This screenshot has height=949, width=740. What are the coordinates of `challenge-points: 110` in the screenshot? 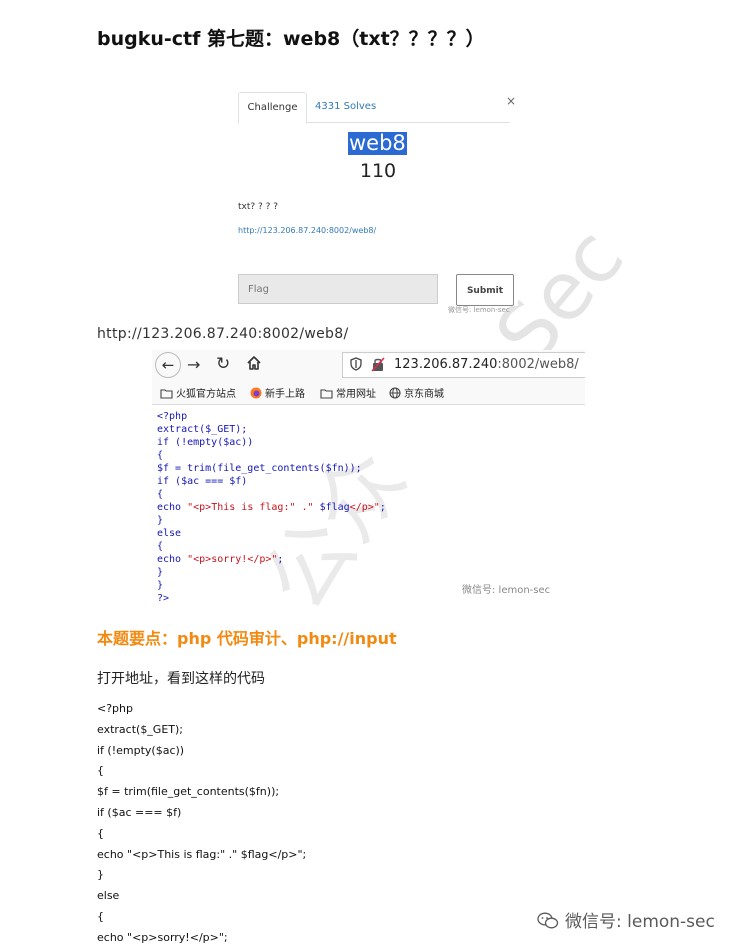 It's located at (378, 171).